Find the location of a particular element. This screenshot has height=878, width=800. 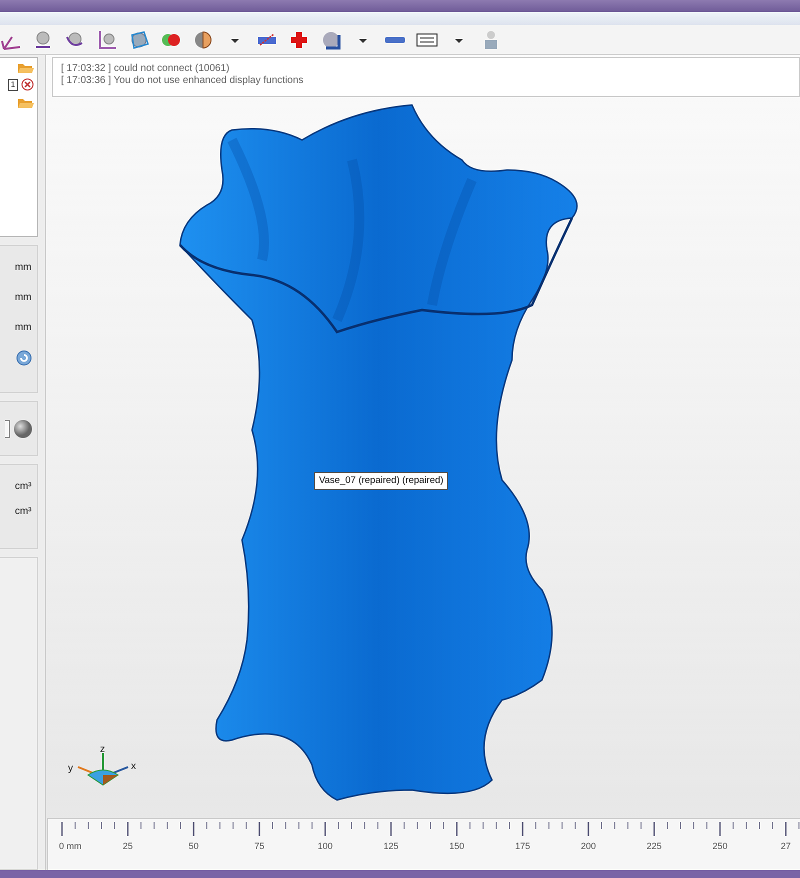

log-line: [ 17:03:32 ] could not connect (10061) is located at coordinates (145, 69).